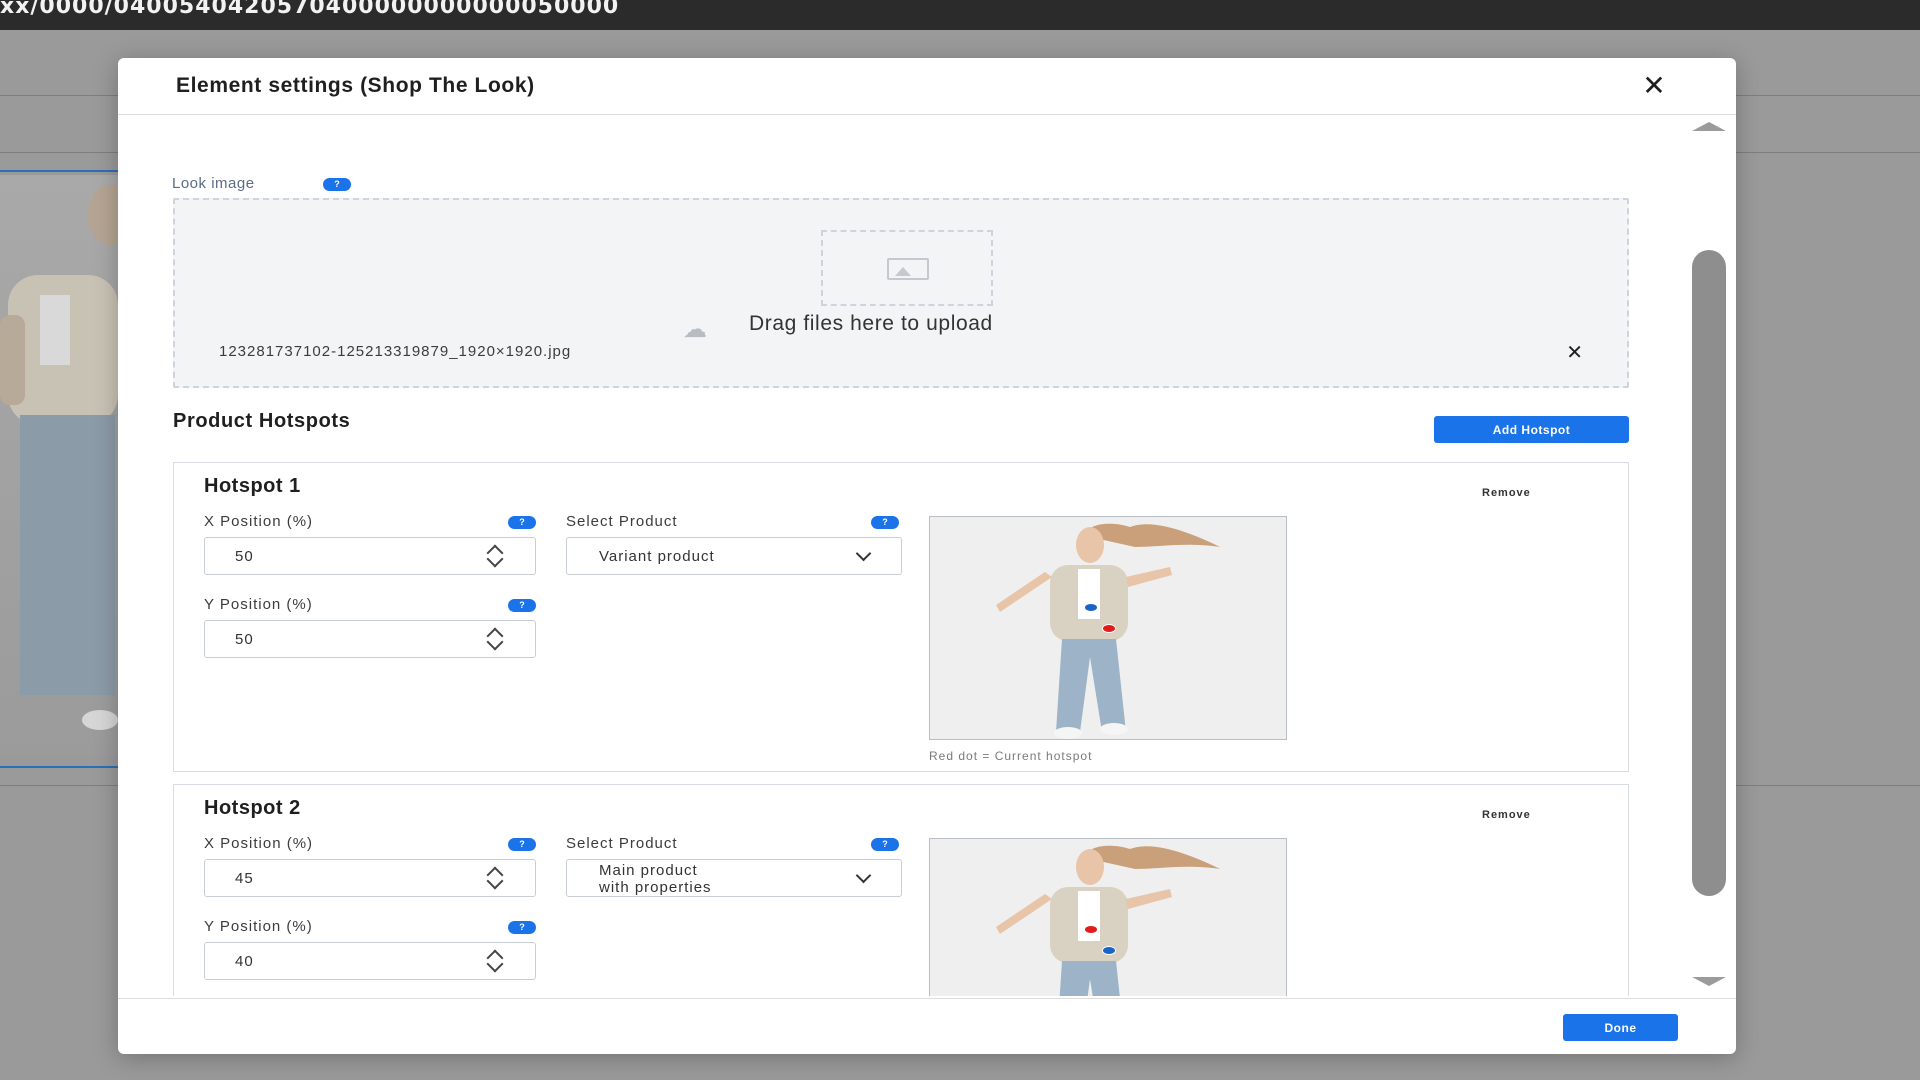 This screenshot has width=1920, height=1080. I want to click on y-position-value: 50, so click(244, 639).